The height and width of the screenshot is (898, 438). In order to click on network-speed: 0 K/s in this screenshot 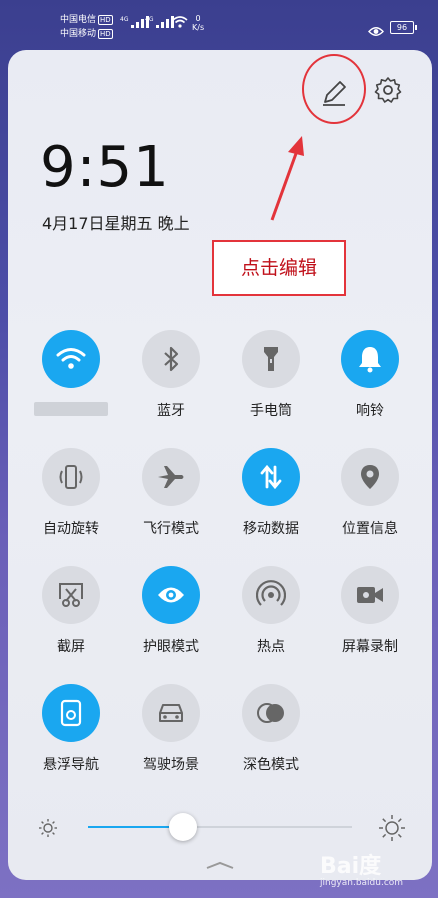, I will do `click(198, 23)`.